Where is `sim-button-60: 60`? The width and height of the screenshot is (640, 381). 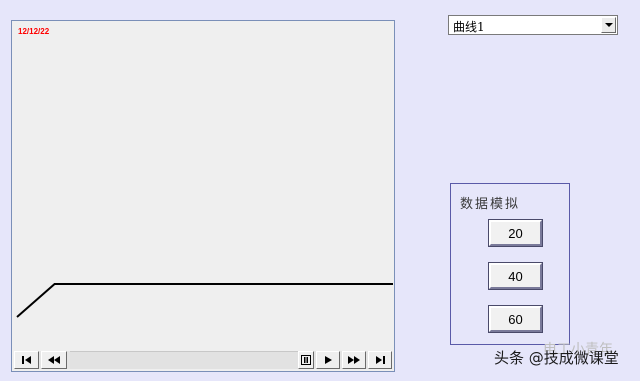 sim-button-60: 60 is located at coordinates (515, 319).